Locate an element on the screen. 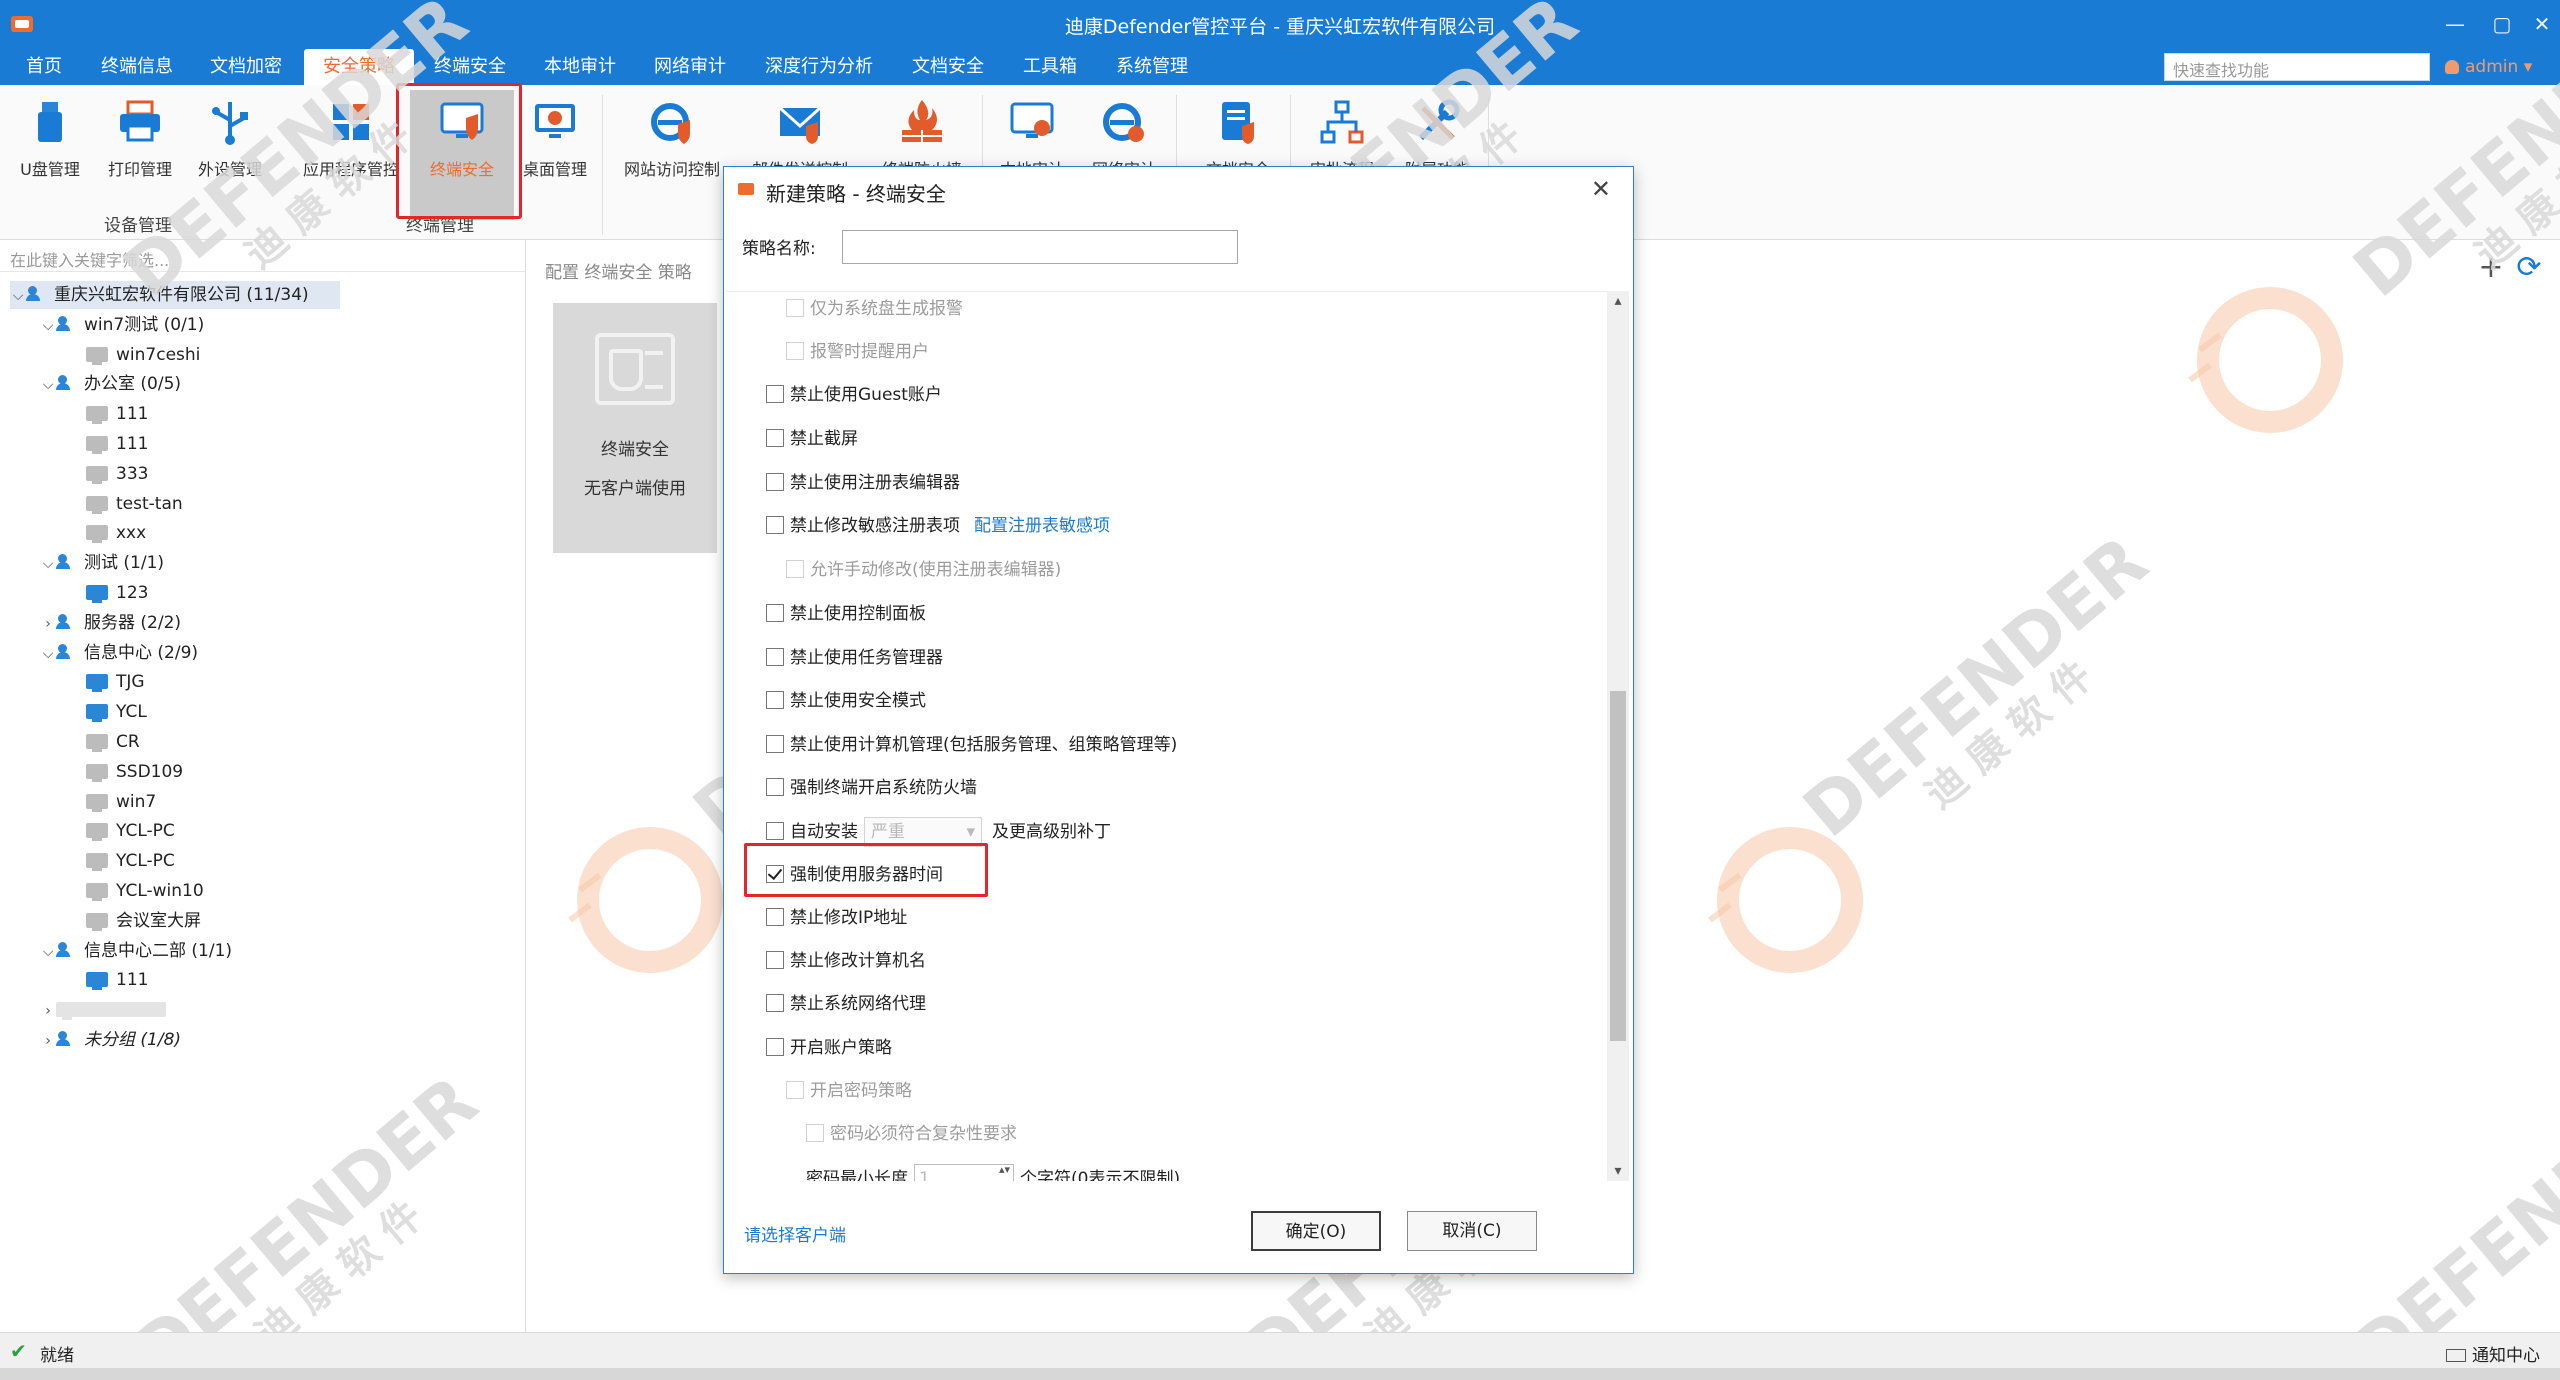 The image size is (2560, 1380). tool-peripheral-management: 外设管理 is located at coordinates (230, 155).